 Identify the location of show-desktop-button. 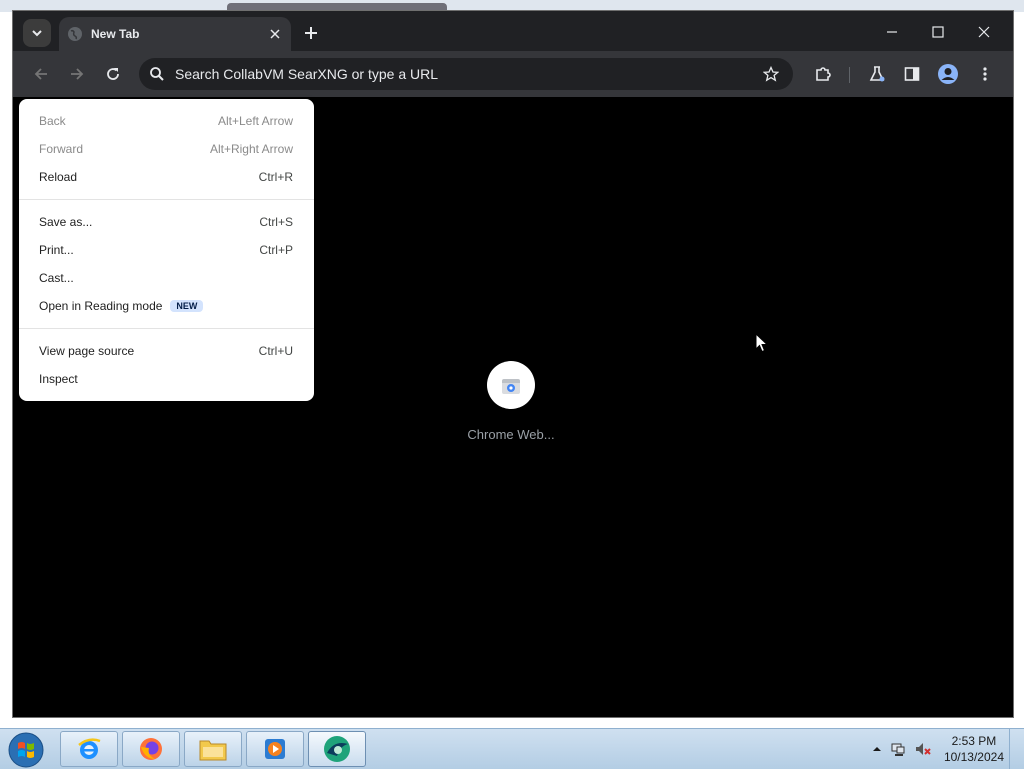
(1016, 749).